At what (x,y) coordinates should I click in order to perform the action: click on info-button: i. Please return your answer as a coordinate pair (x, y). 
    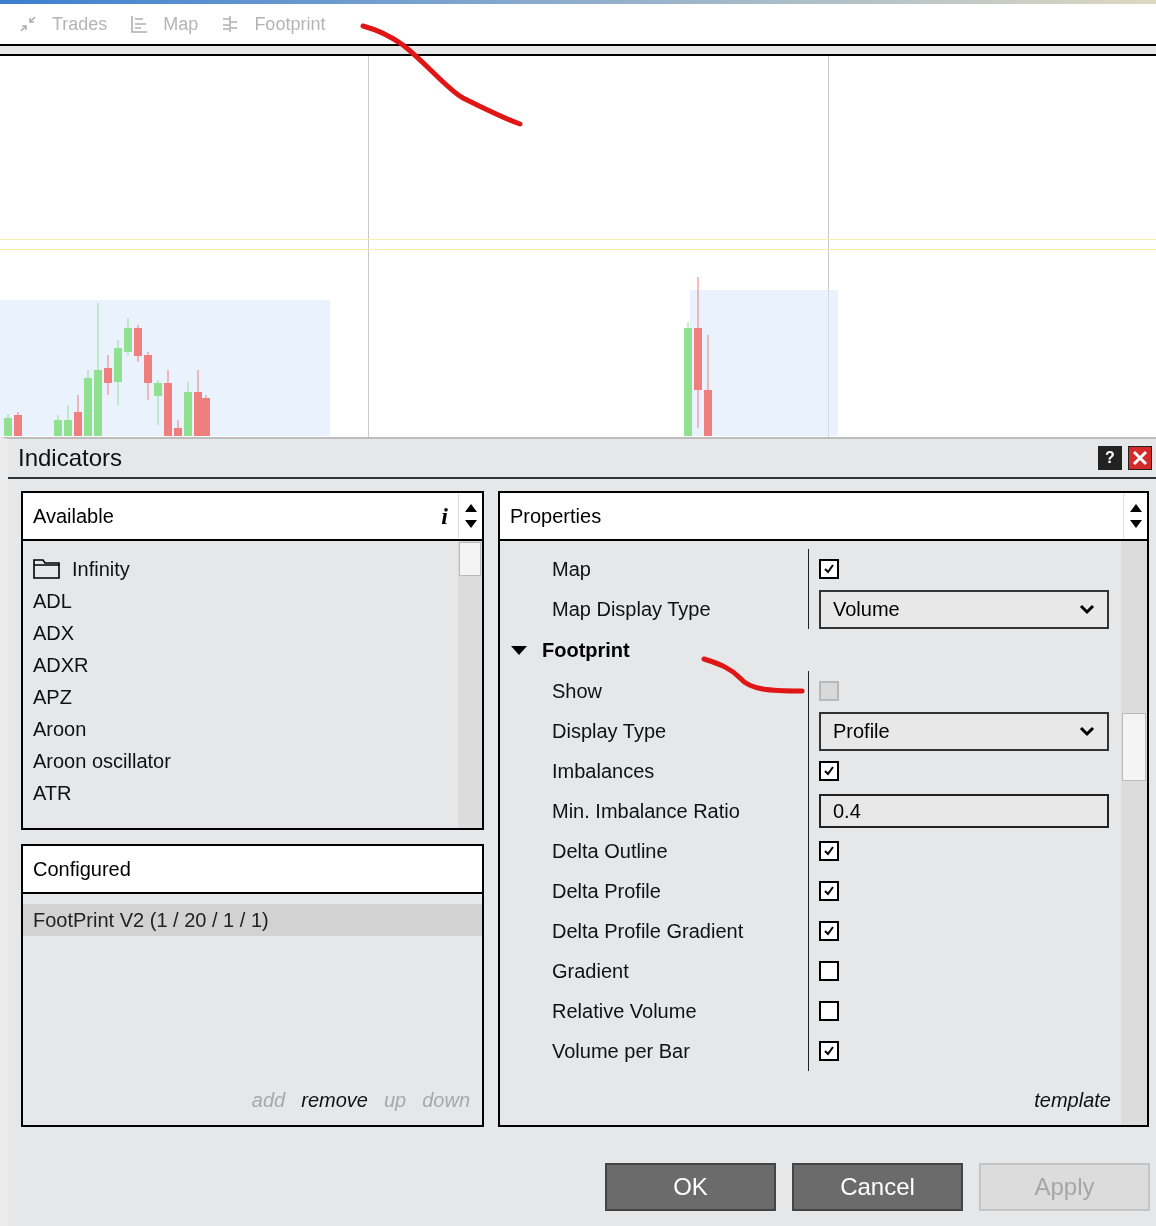
    Looking at the image, I should click on (444, 516).